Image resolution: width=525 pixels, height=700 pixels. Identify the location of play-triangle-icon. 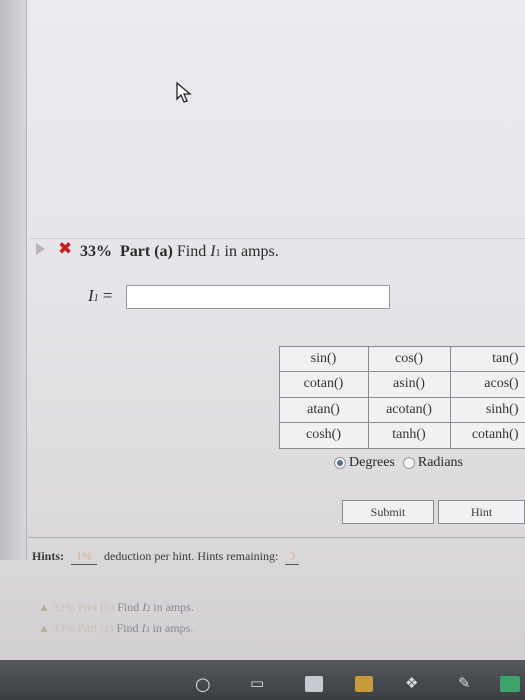
(40, 249).